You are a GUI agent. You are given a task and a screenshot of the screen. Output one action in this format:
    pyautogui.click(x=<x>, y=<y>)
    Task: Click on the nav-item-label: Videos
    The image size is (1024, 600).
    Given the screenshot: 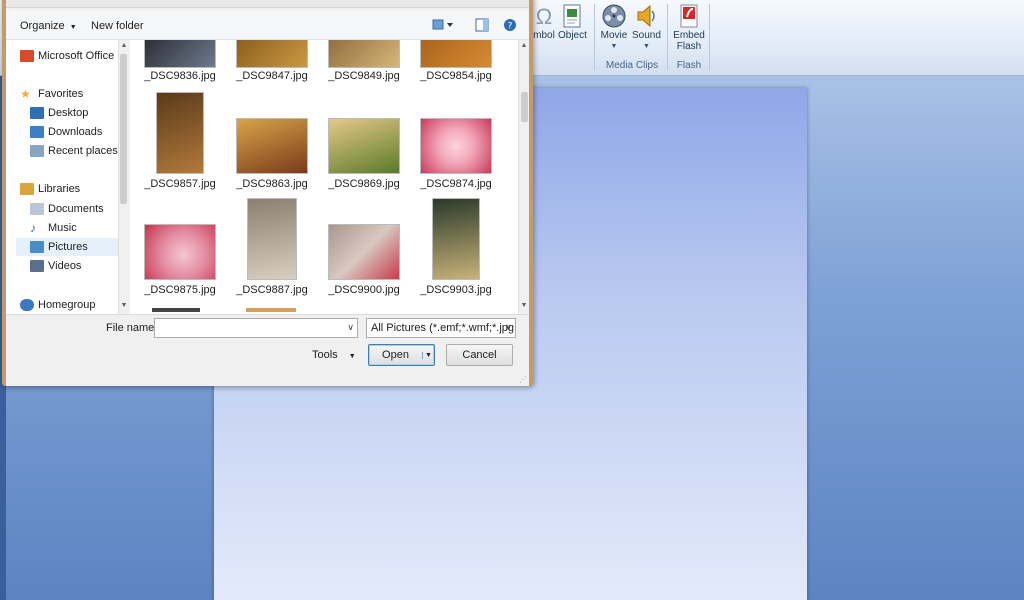 What is the action you would take?
    pyautogui.click(x=65, y=266)
    